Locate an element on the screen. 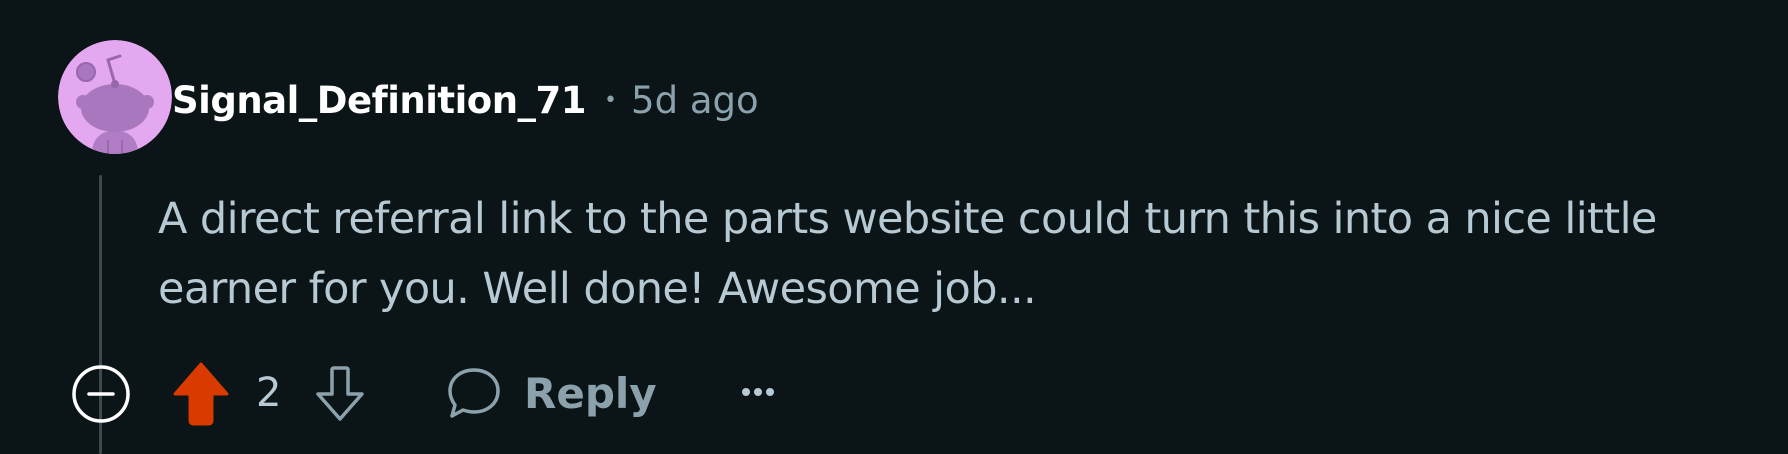 The height and width of the screenshot is (454, 1788). speech-bubble-icon is located at coordinates (474, 393).